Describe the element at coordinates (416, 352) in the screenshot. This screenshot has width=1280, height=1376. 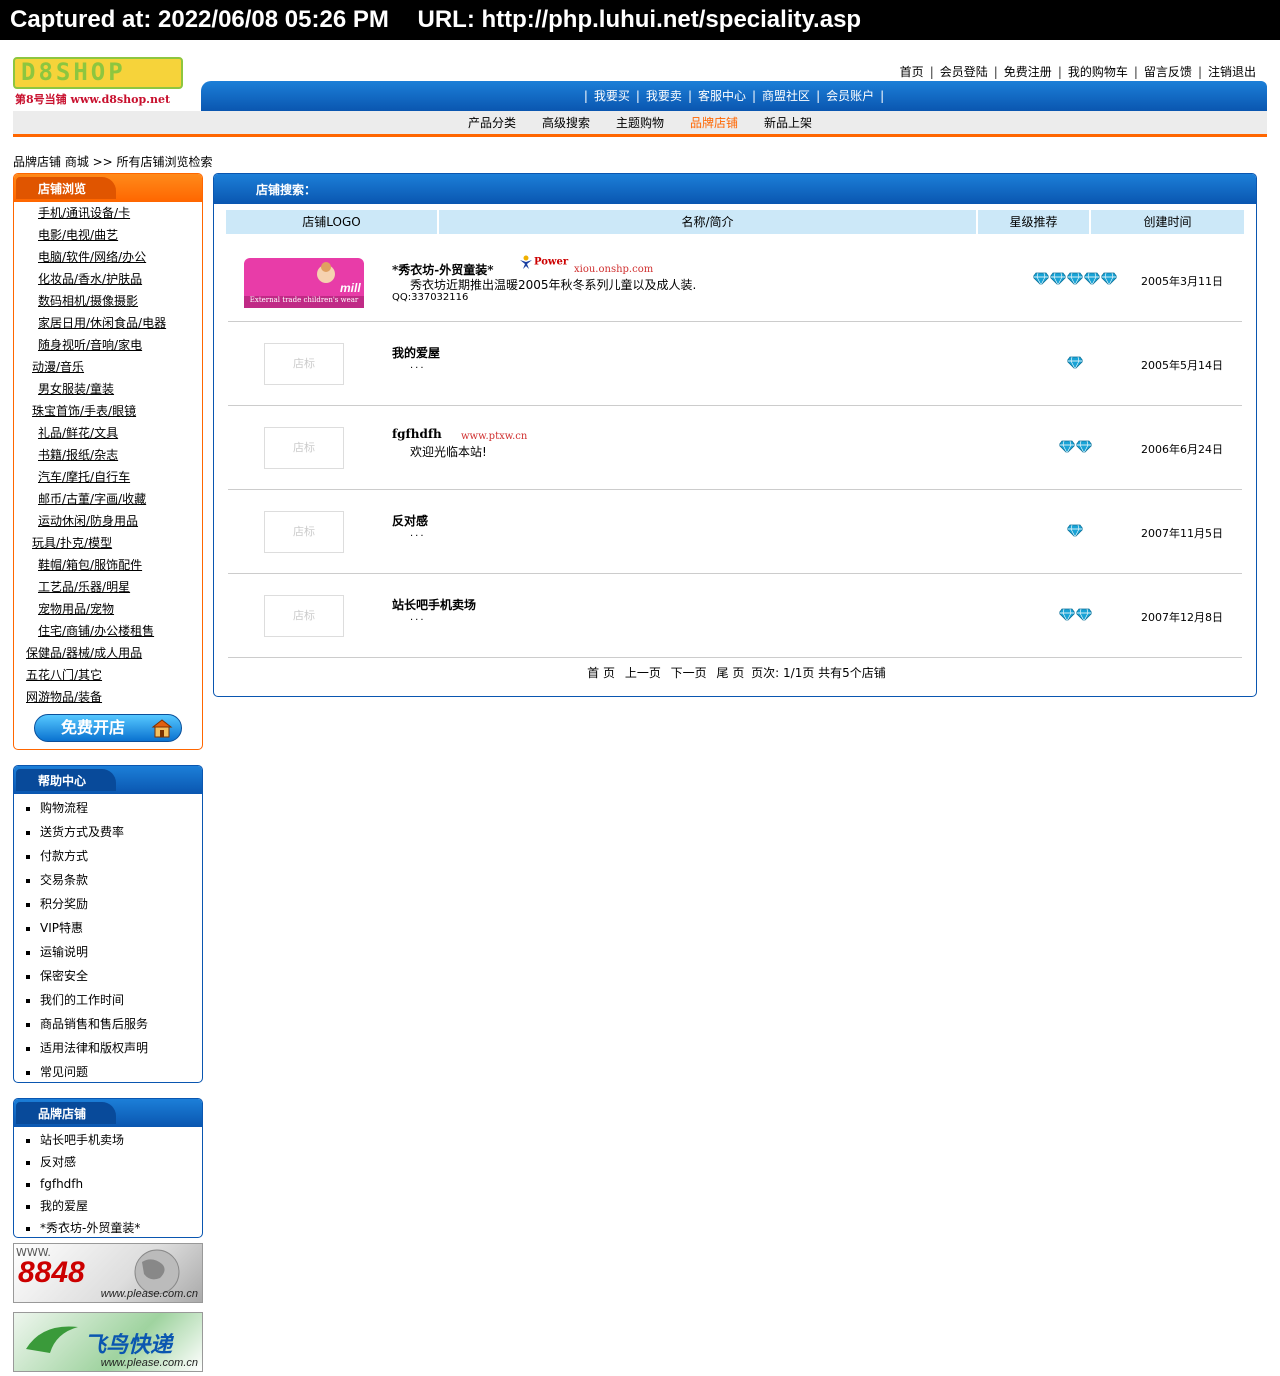
I see `shop-name: 我的爱屋` at that location.